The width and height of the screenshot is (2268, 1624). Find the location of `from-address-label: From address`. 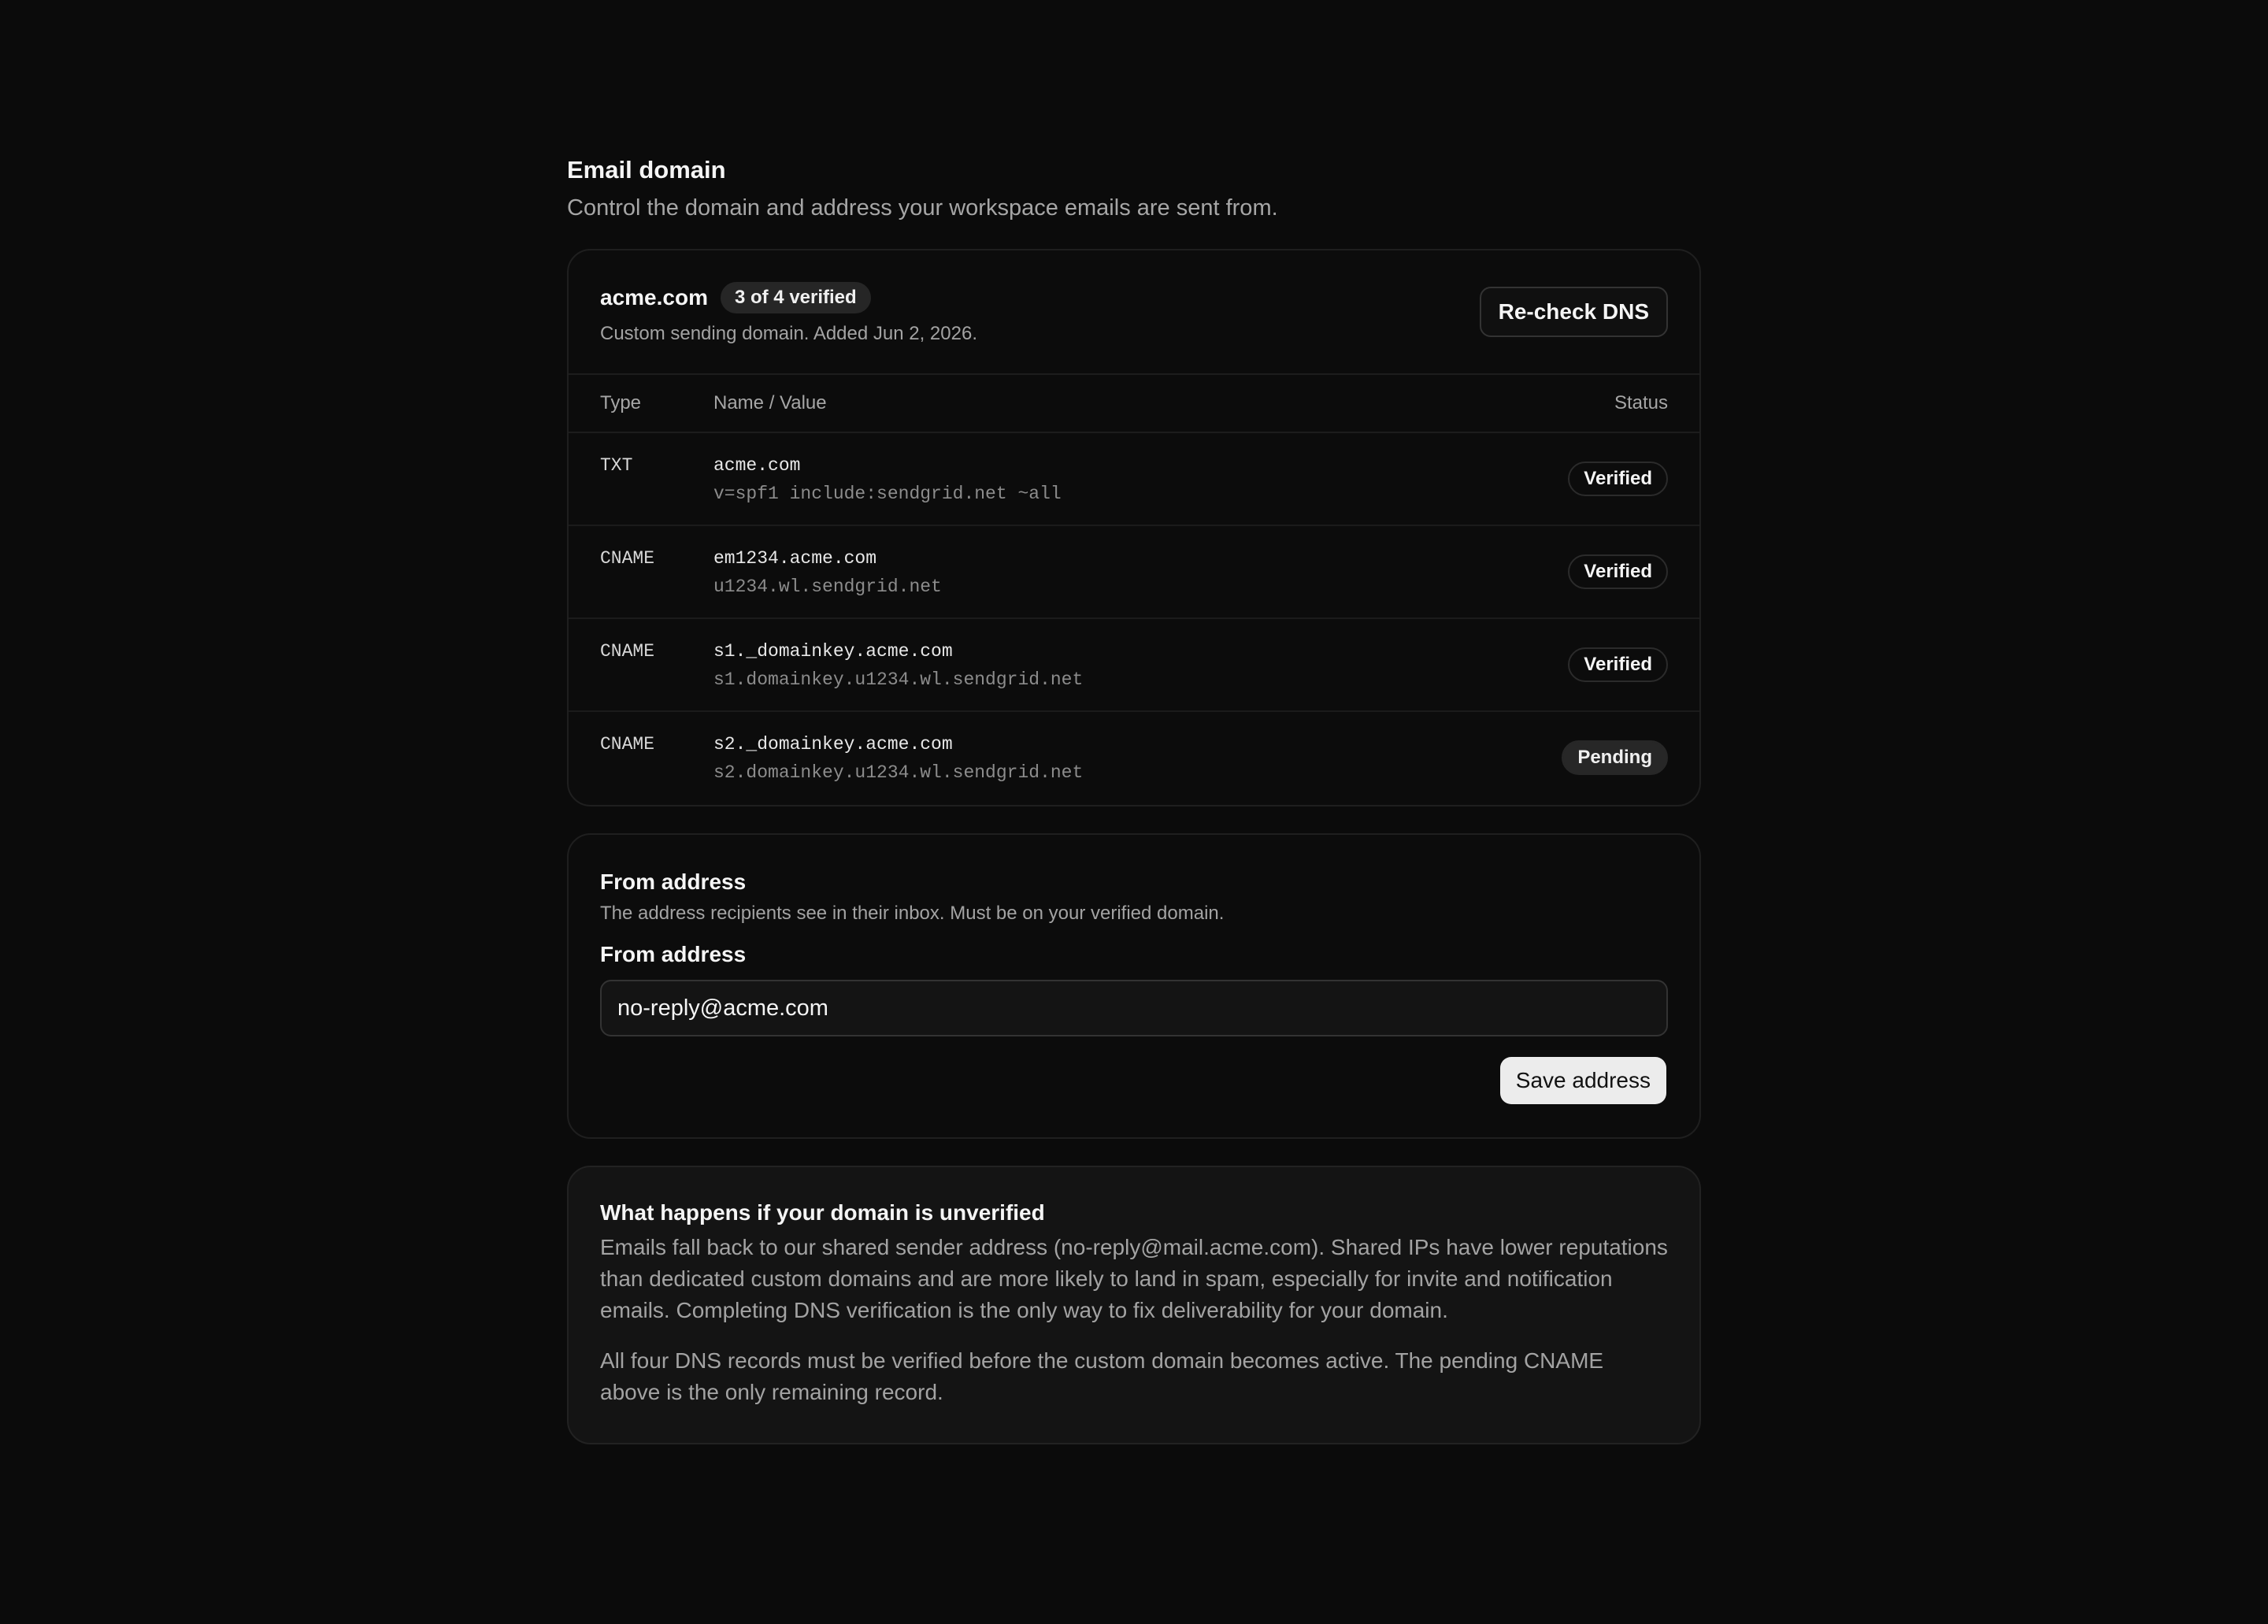

from-address-label: From address is located at coordinates (673, 954).